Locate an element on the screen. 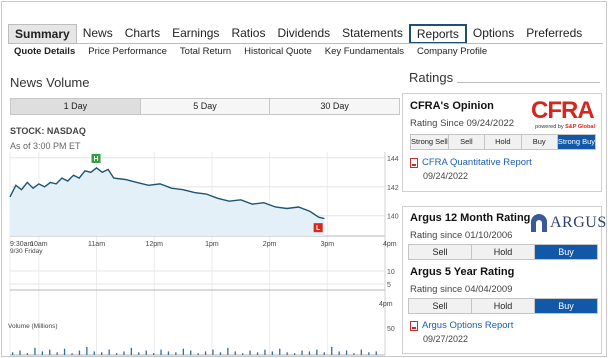 Image resolution: width=608 pixels, height=358 pixels. tab-reports: Reports is located at coordinates (437, 34).